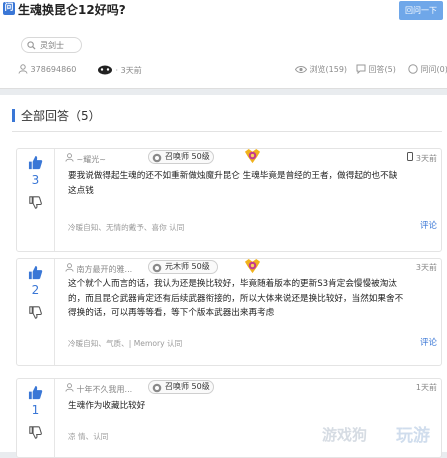 The image size is (447, 458). I want to click on answer-text: 生魂作为收藏比较好, so click(107, 406).